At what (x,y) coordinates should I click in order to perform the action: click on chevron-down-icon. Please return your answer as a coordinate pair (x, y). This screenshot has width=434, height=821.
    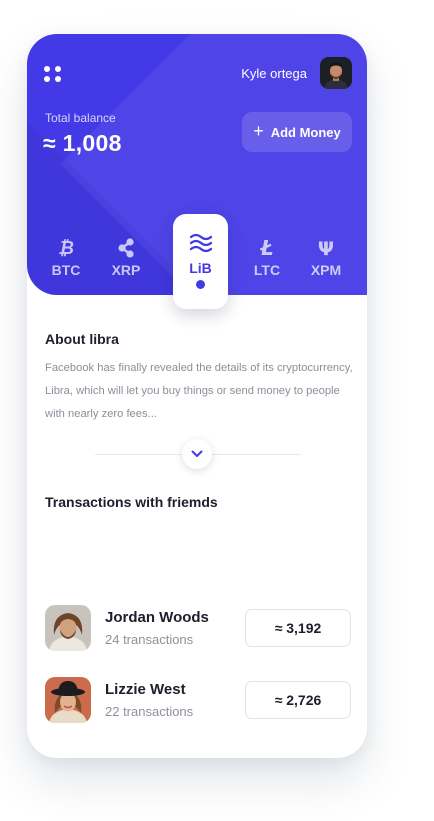
    Looking at the image, I should click on (197, 453).